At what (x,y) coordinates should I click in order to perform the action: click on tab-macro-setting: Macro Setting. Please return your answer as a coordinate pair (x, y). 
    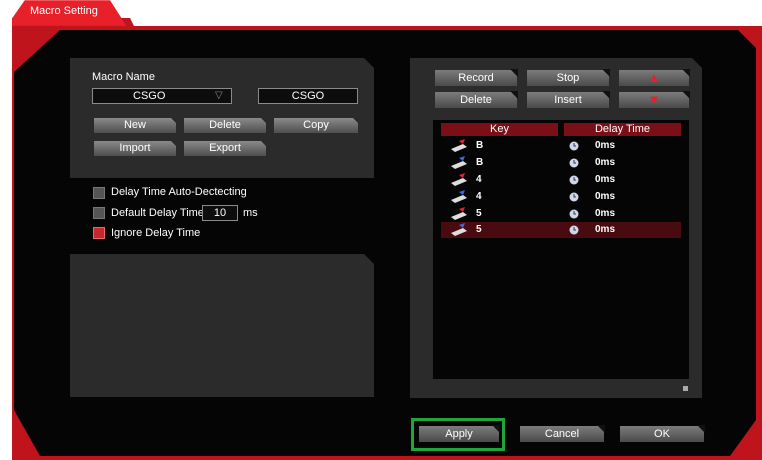
    Looking at the image, I should click on (64, 11).